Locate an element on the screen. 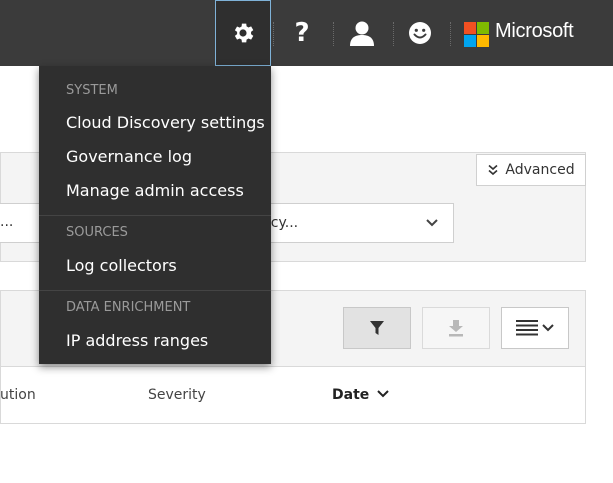 This screenshot has width=613, height=483. columns-button is located at coordinates (535, 328).